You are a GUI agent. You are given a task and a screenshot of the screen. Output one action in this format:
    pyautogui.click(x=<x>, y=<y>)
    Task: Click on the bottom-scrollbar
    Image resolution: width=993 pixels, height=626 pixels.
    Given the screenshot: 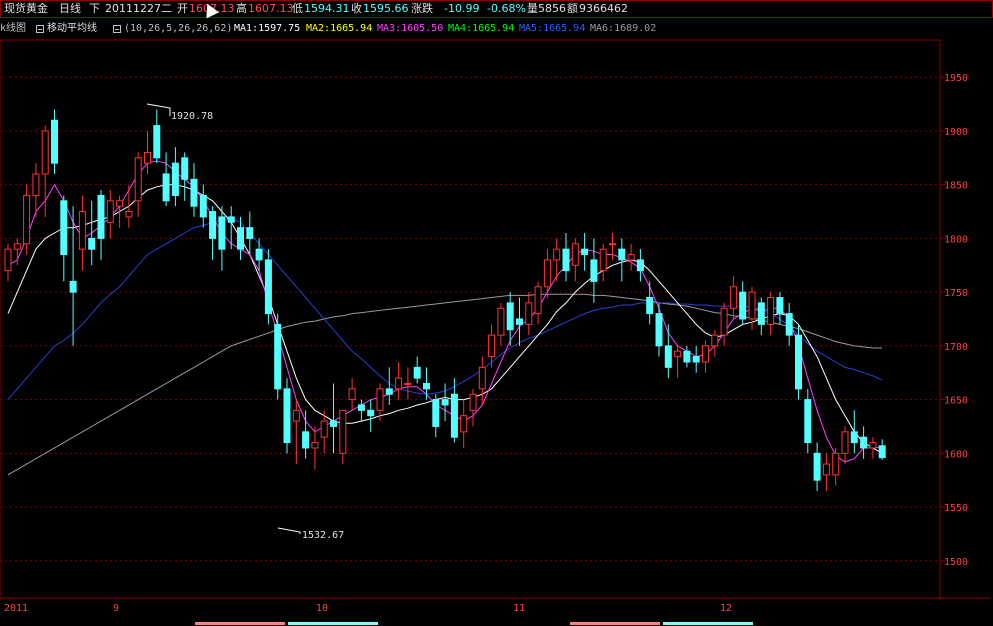 What is the action you would take?
    pyautogui.click(x=496, y=623)
    